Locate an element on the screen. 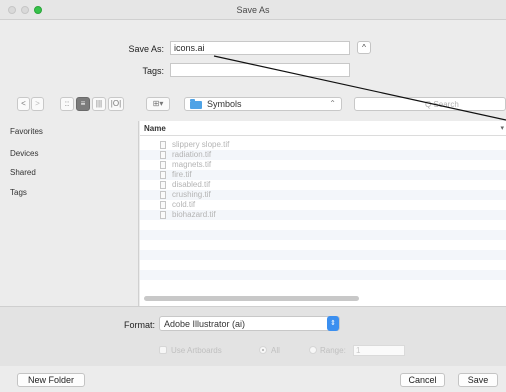 The image size is (506, 392). annotation-line is located at coordinates (359, 88).